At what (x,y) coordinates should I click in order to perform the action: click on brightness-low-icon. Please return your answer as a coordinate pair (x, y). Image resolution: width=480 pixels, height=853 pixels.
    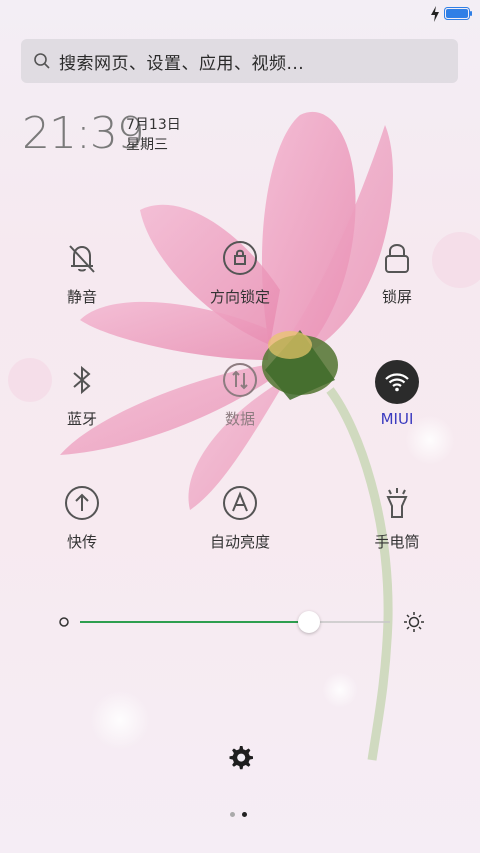
    Looking at the image, I should click on (64, 622).